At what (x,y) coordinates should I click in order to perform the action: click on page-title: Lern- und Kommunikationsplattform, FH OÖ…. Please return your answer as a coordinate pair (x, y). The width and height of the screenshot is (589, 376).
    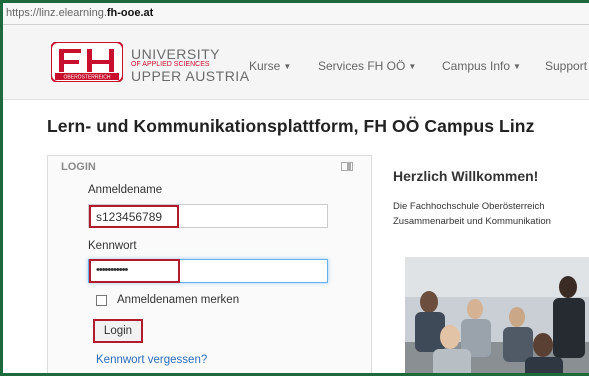
    Looking at the image, I should click on (291, 126).